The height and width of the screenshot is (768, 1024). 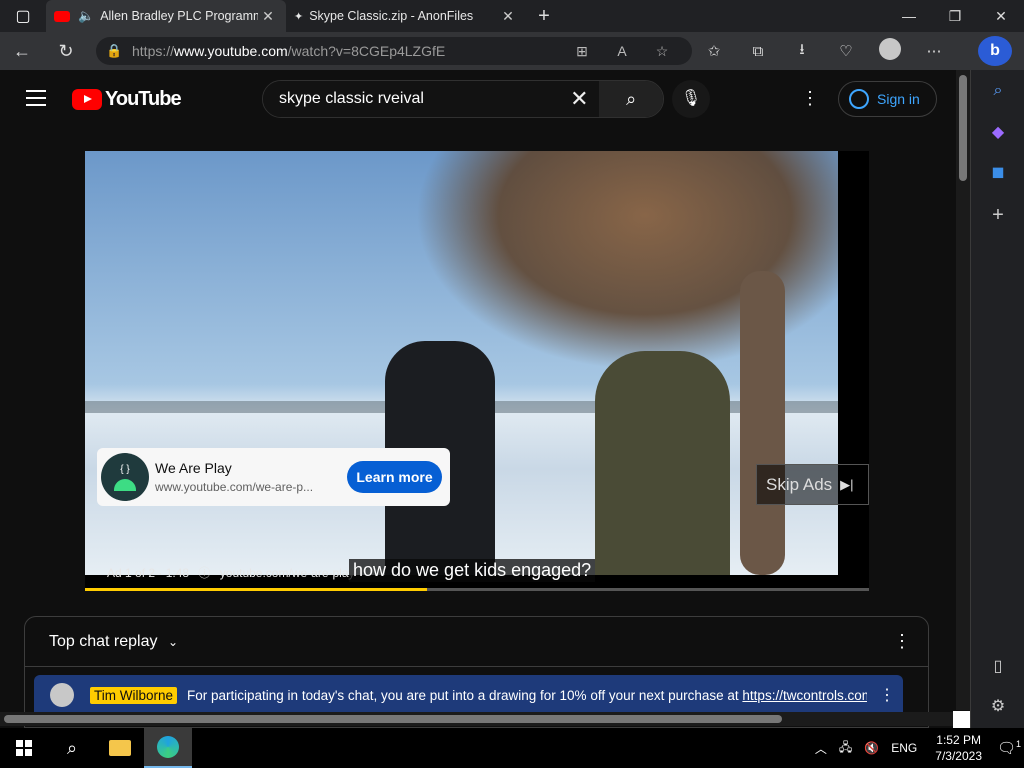 I want to click on search-input: skype classic rveival ✕, so click(x=431, y=99).